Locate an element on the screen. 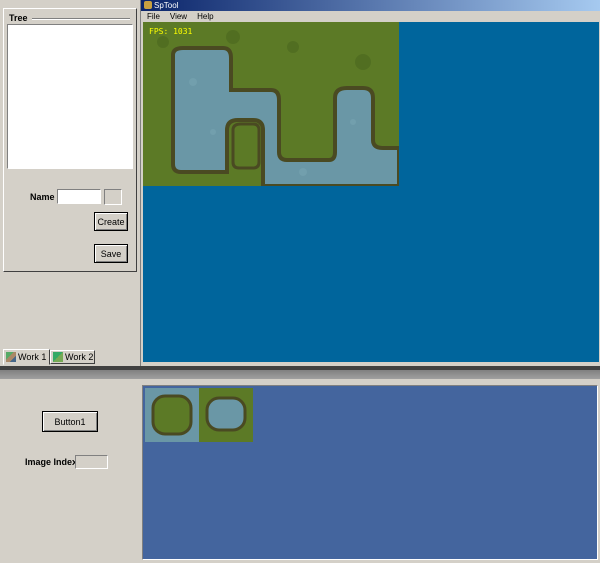  menu-file: File is located at coordinates (153, 17).